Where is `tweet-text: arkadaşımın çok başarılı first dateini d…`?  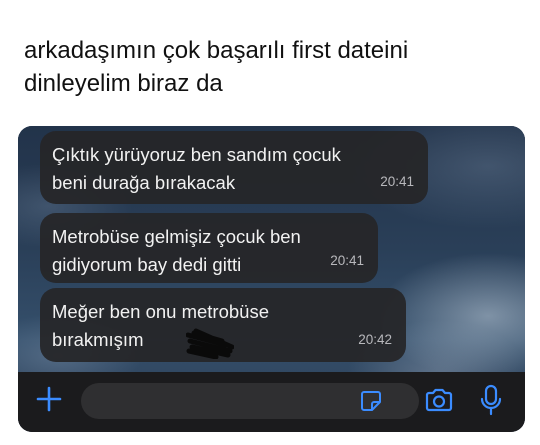 tweet-text: arkadaşımın çok başarılı first dateini d… is located at coordinates (274, 67).